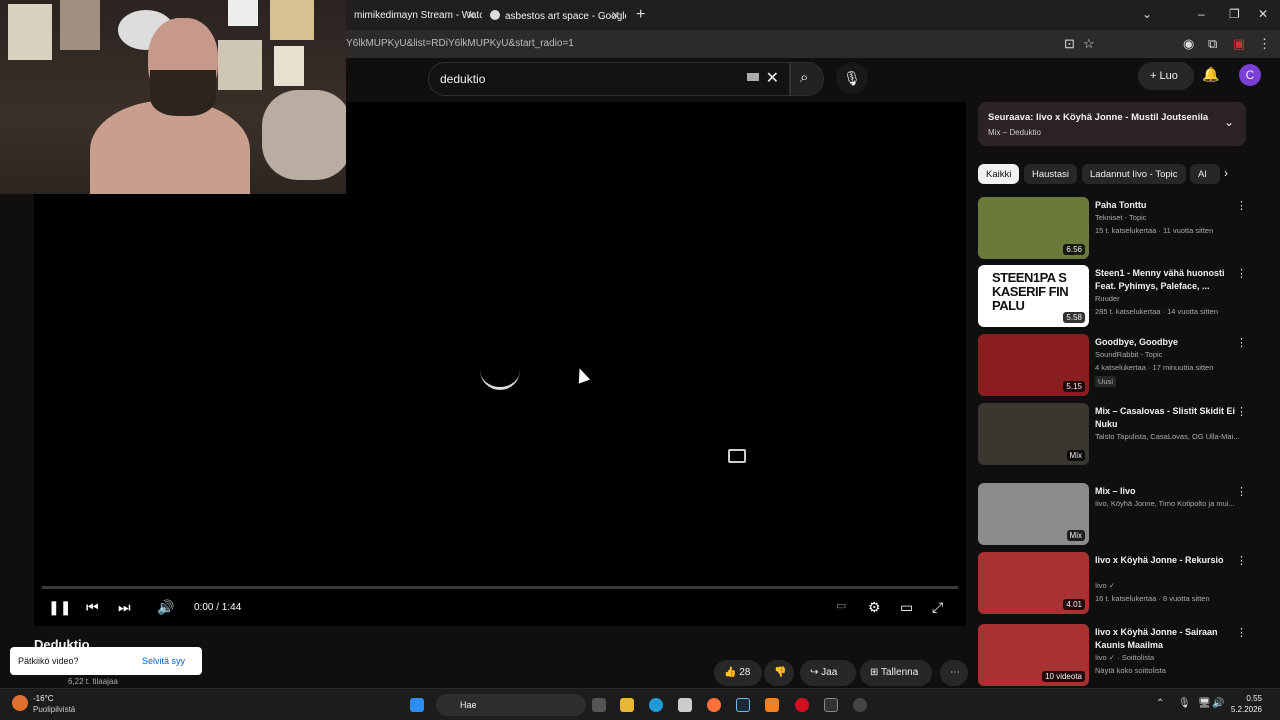 The height and width of the screenshot is (720, 1280). I want to click on notifications-bell-icon: 🔔, so click(1210, 74).